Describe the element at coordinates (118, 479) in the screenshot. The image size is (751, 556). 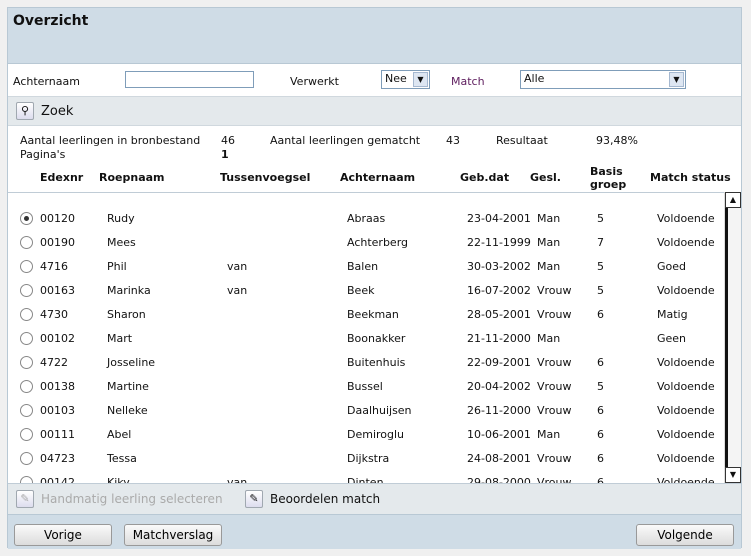
I see `cell-roepnaam: Kiky` at that location.